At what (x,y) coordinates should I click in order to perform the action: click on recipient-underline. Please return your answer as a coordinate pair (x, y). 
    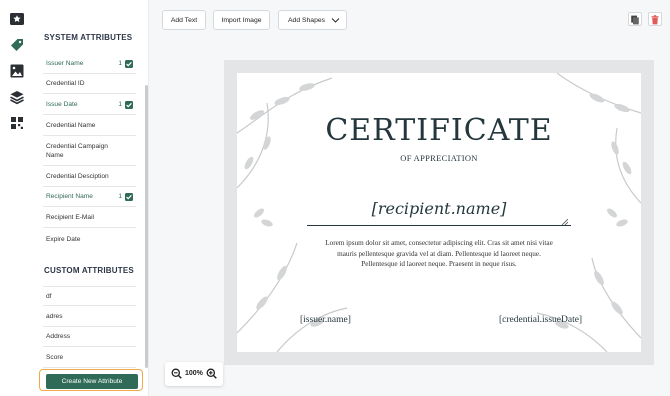
    Looking at the image, I should click on (439, 225).